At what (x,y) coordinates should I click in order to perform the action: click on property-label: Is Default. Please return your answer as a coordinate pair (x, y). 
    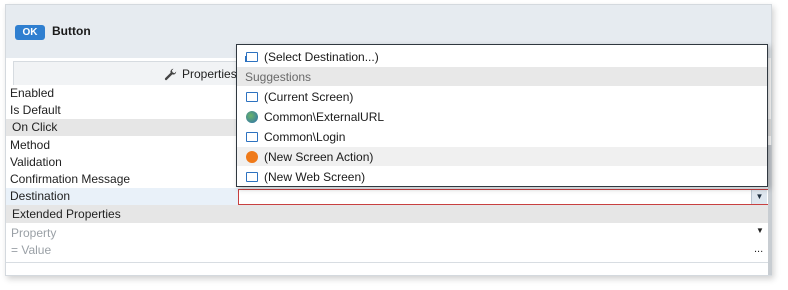
    Looking at the image, I should click on (35, 110).